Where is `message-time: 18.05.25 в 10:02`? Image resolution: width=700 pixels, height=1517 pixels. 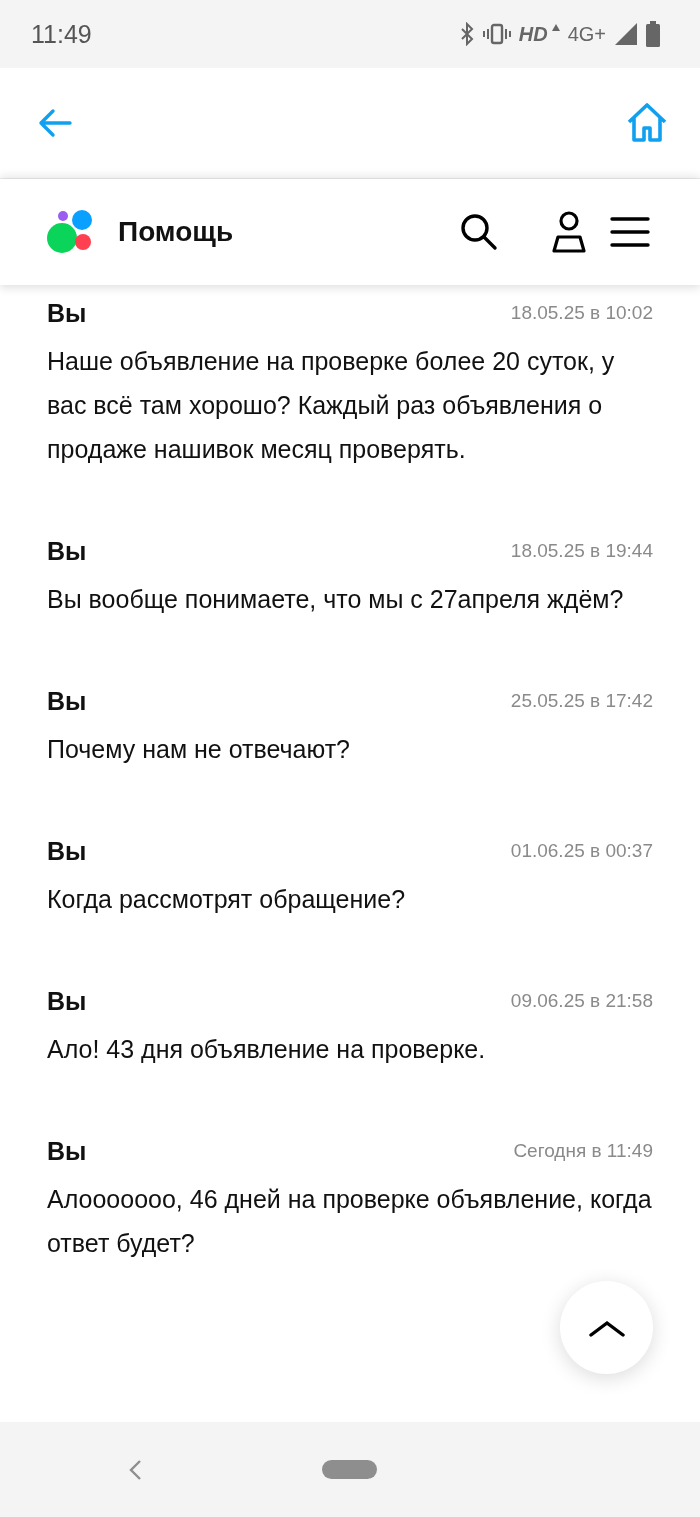
message-time: 18.05.25 в 10:02 is located at coordinates (581, 313).